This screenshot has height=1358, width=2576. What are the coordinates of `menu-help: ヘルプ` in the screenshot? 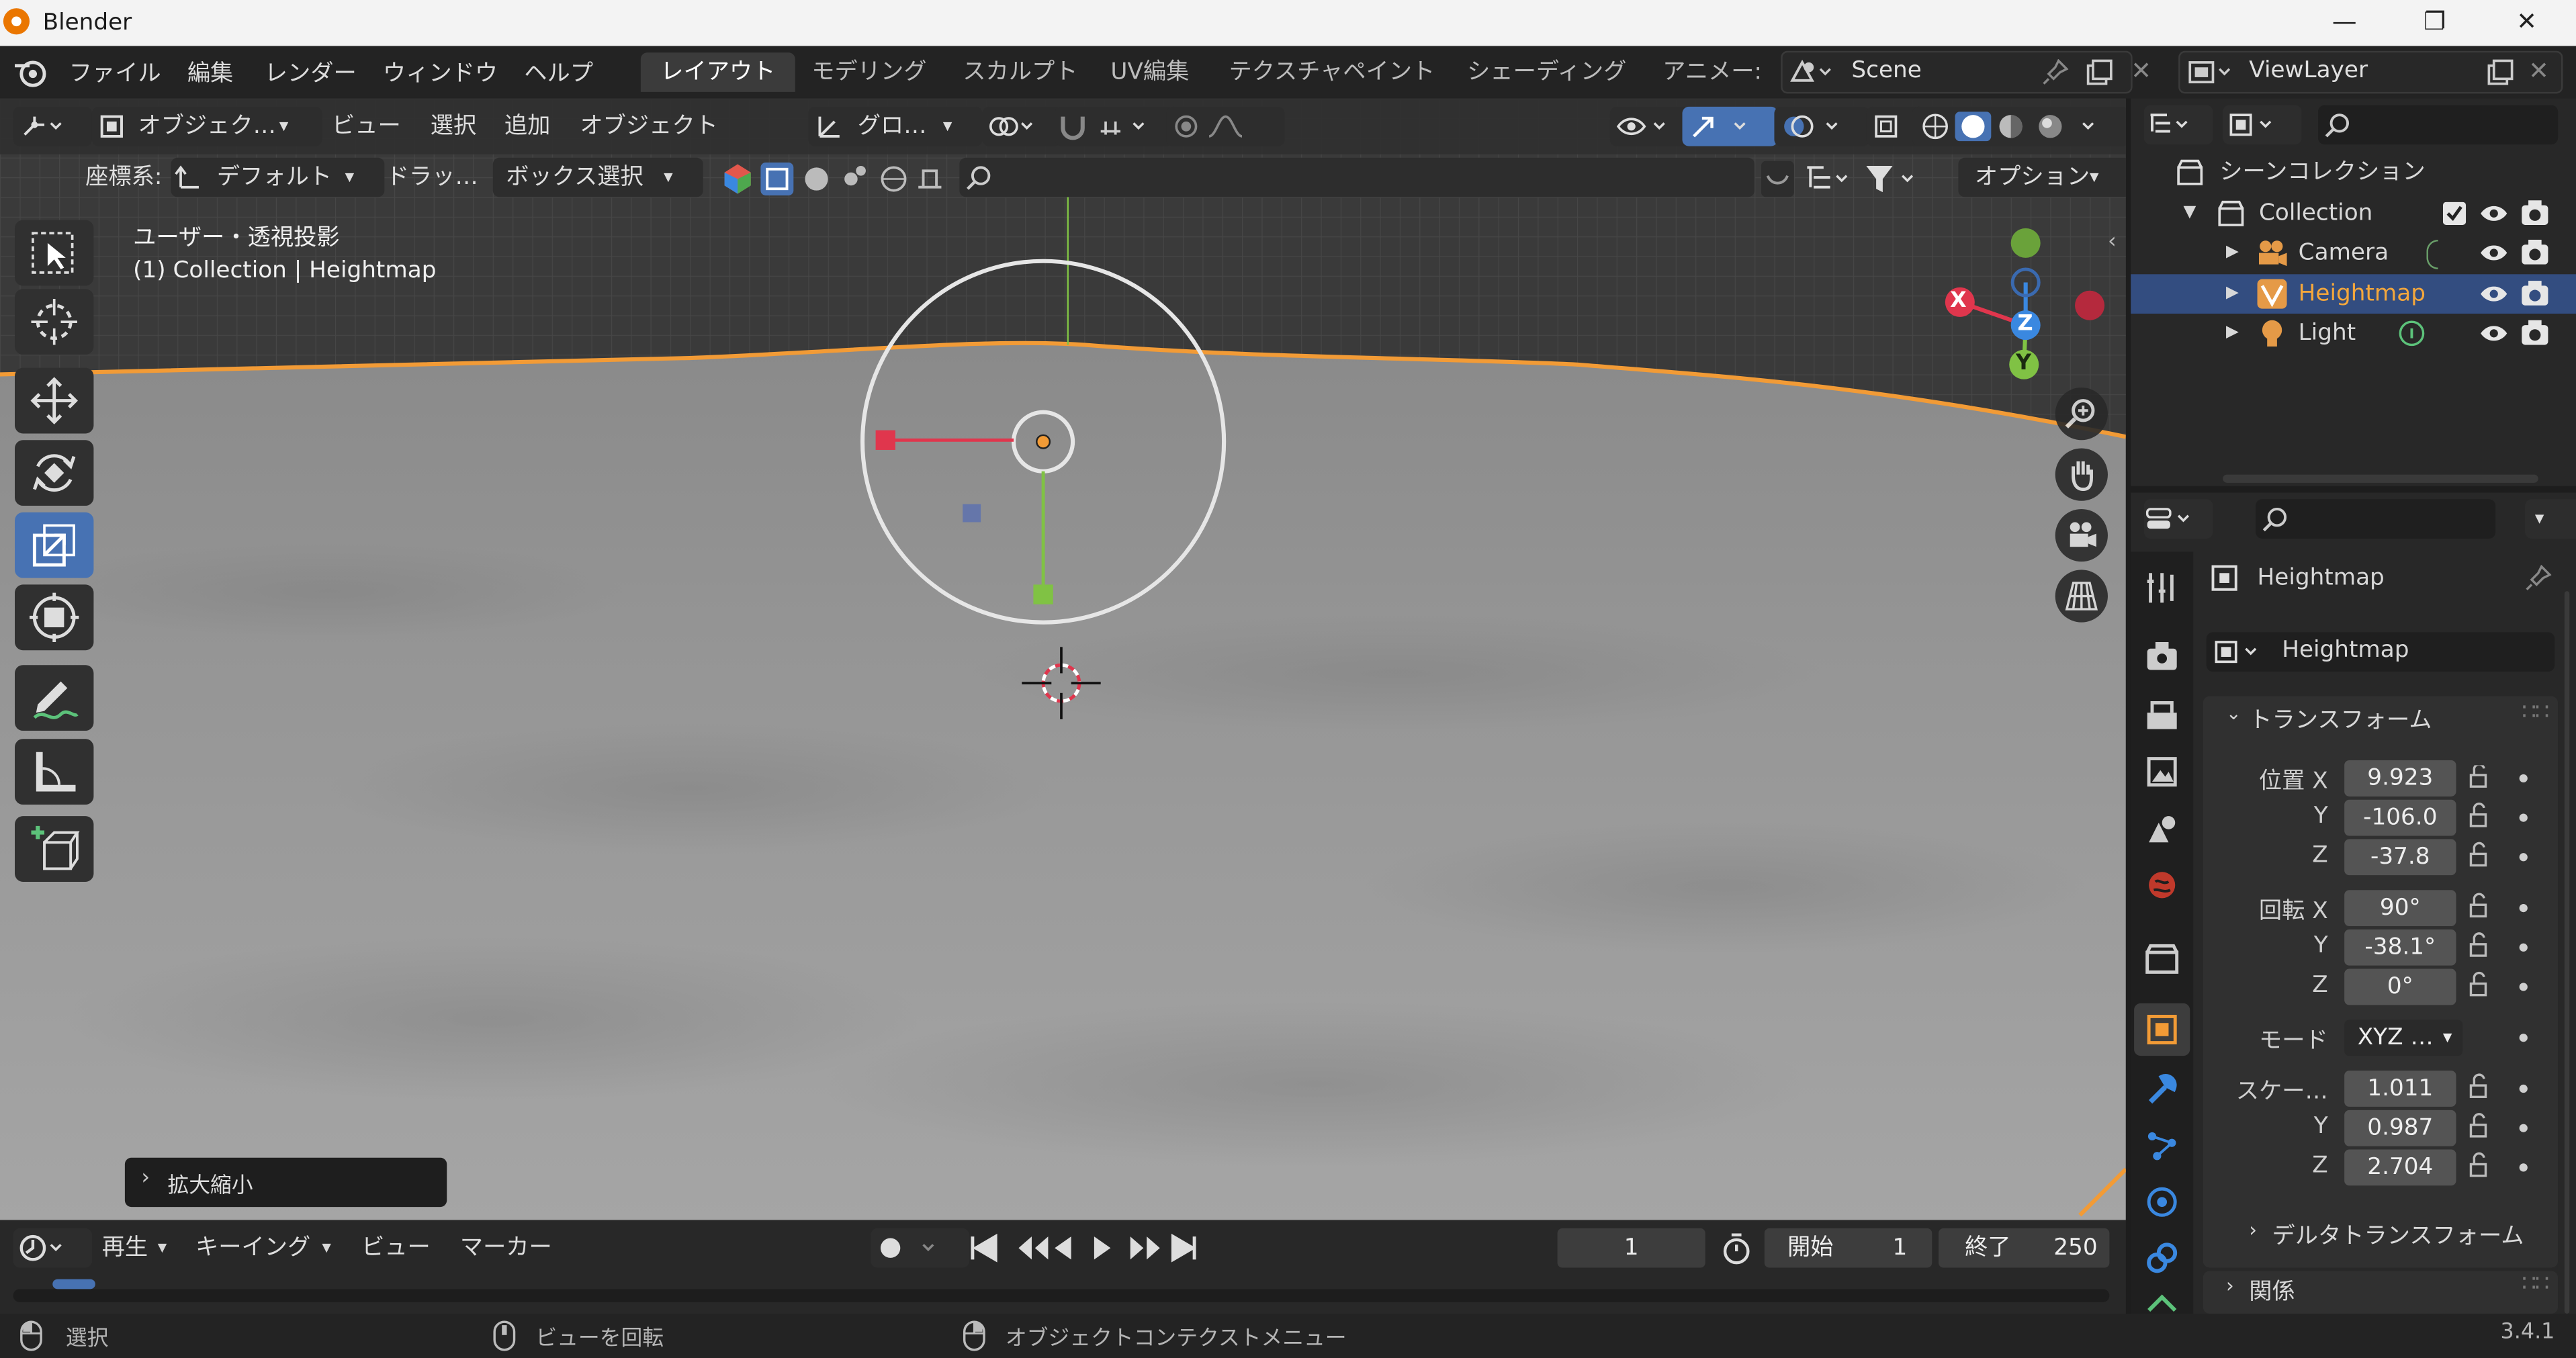 It's located at (559, 72).